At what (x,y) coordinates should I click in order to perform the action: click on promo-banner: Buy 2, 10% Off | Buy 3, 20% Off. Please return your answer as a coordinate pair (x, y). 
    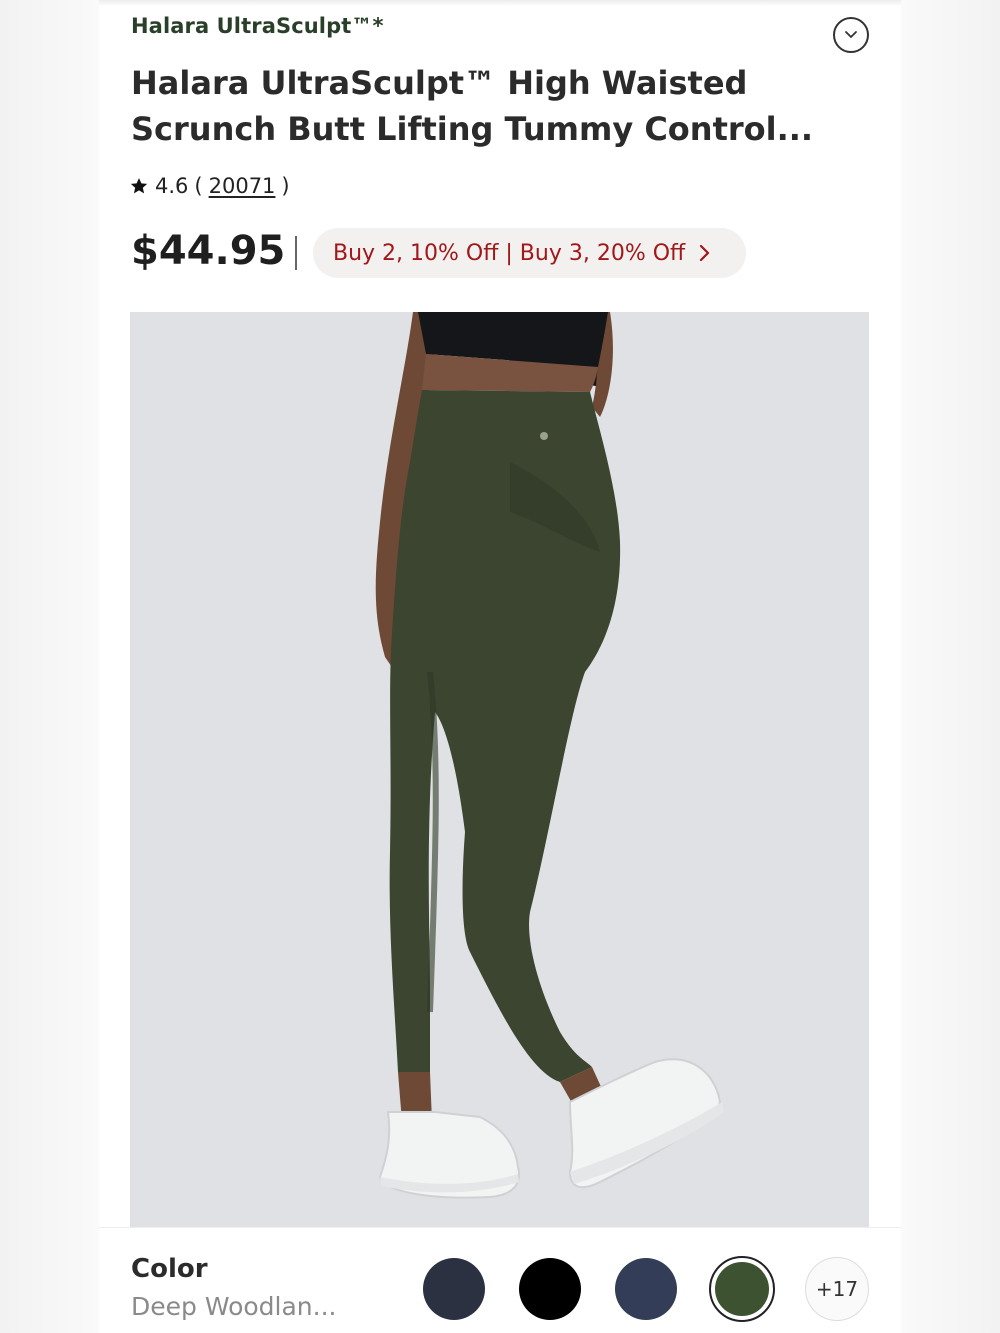
    Looking at the image, I should click on (529, 253).